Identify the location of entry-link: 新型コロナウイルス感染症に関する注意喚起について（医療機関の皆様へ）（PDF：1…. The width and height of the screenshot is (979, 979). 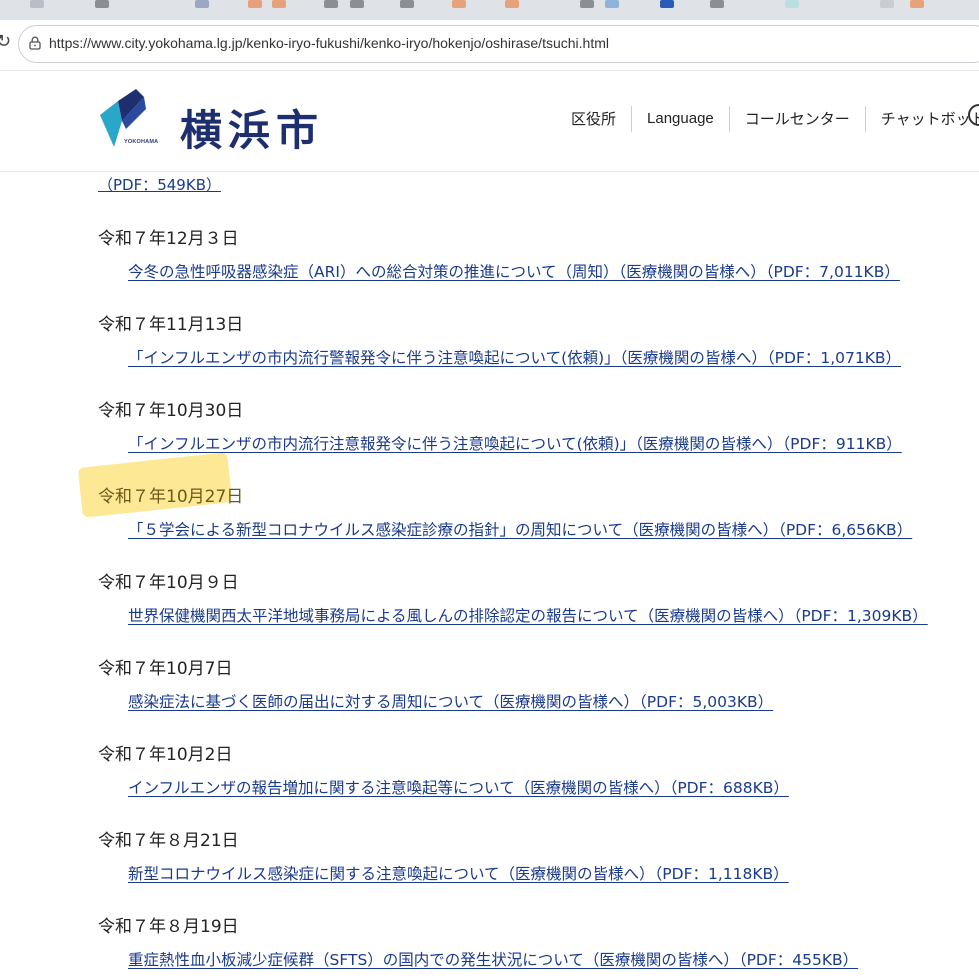
(458, 873).